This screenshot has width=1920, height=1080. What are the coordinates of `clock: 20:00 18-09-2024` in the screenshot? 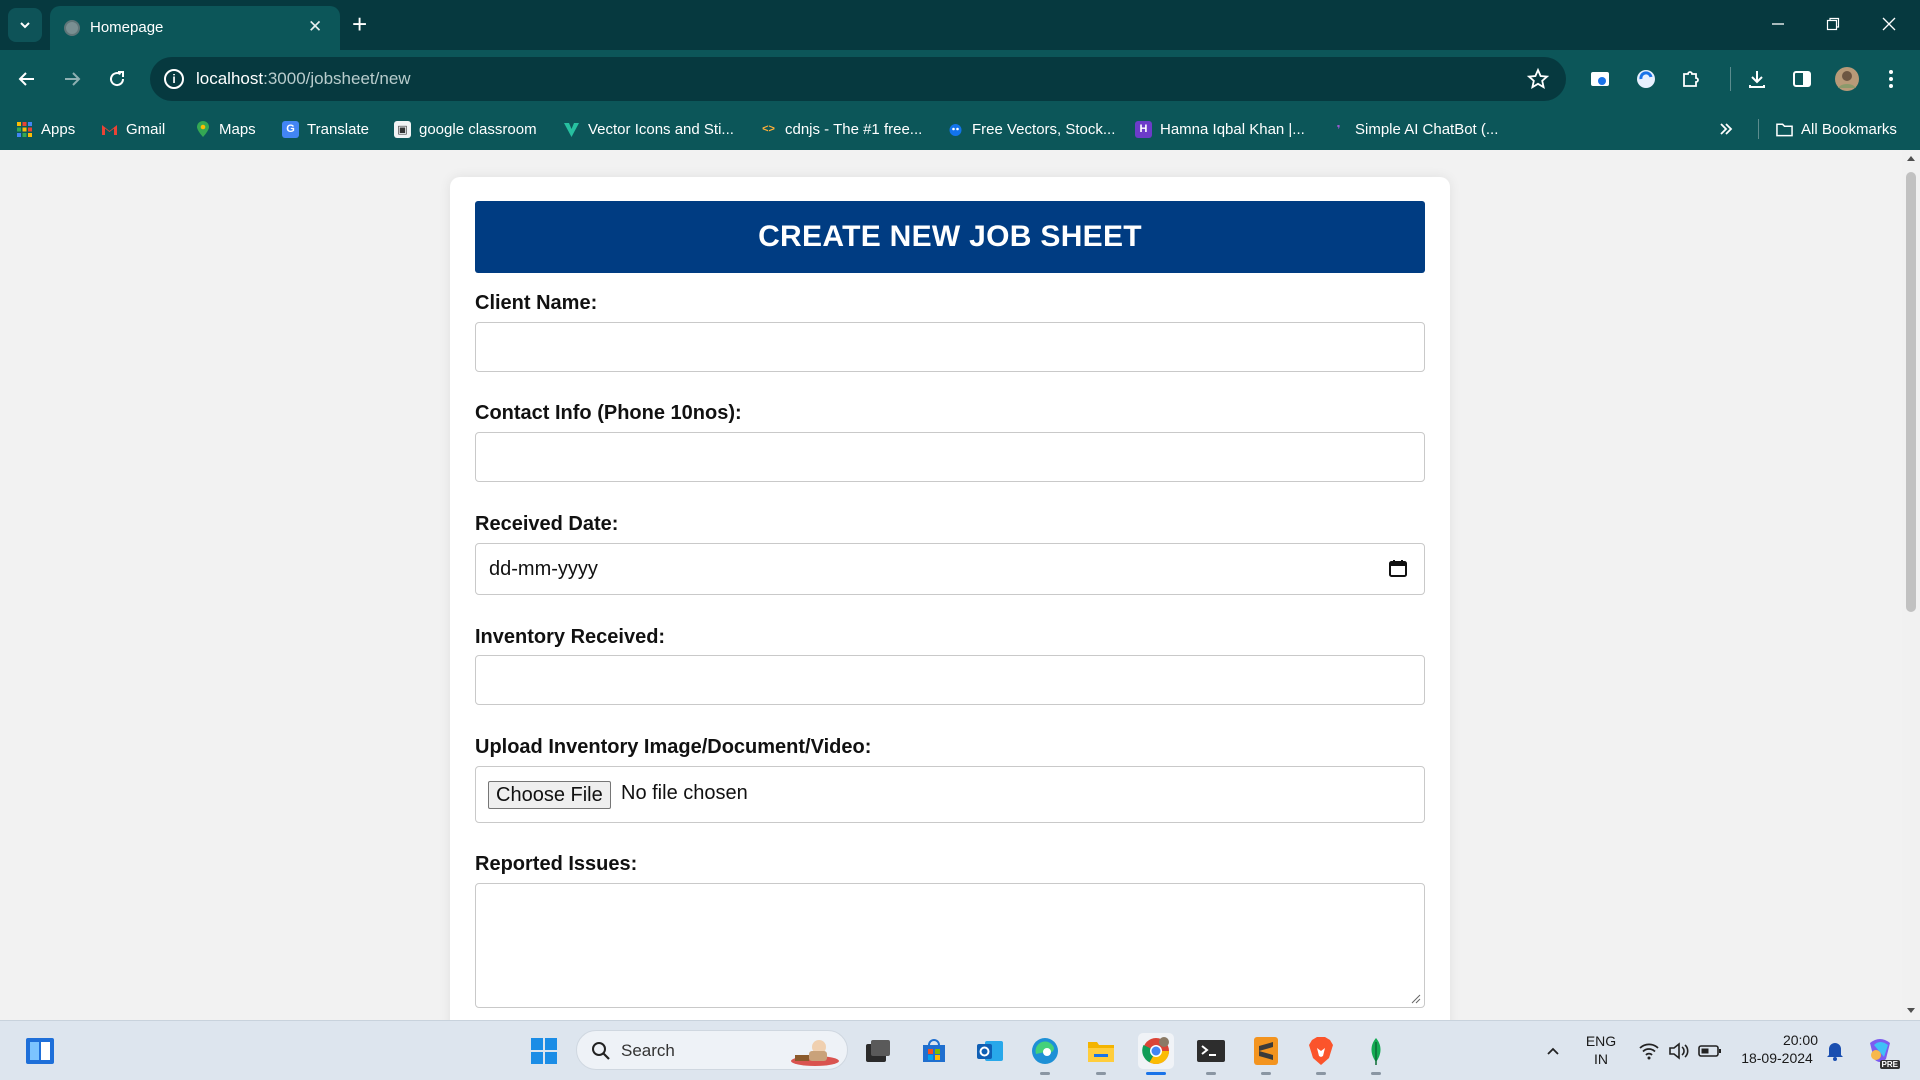 It's located at (1777, 1049).